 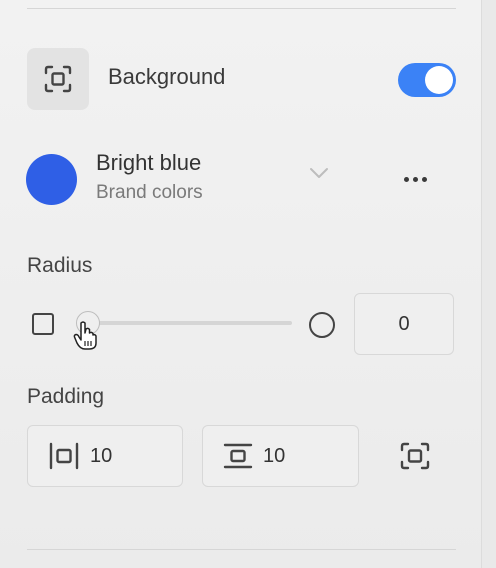 I want to click on background-title: Background, so click(x=167, y=76).